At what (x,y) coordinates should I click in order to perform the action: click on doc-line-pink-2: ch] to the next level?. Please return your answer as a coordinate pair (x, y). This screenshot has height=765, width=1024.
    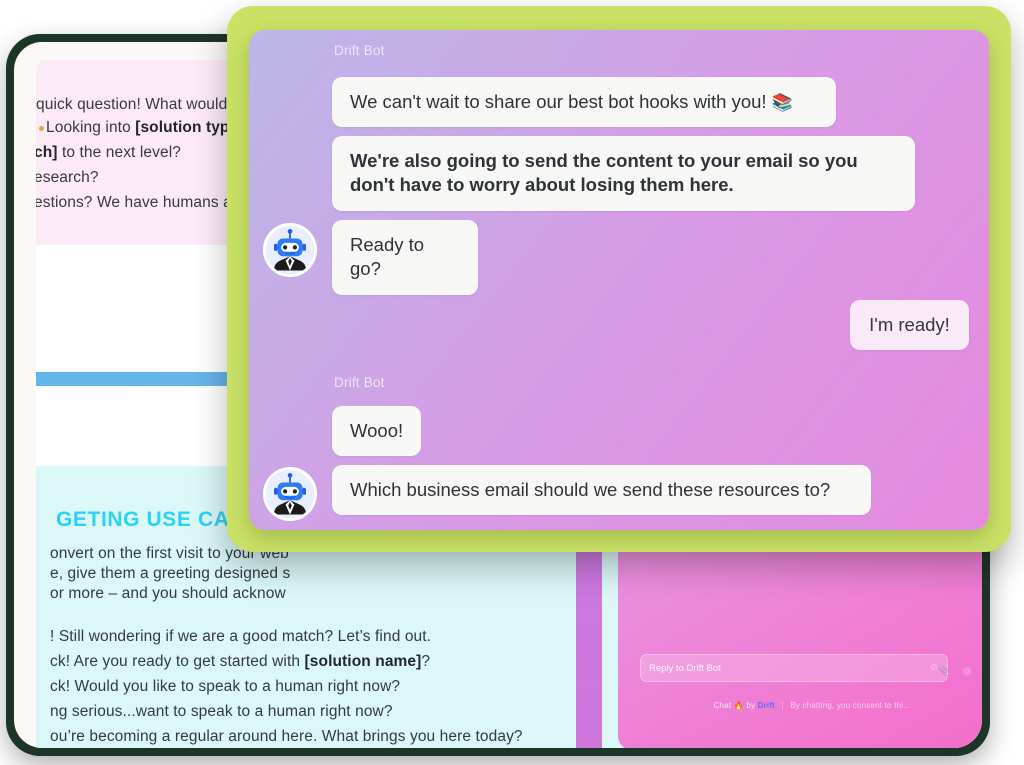
    Looking at the image, I should click on (108, 152).